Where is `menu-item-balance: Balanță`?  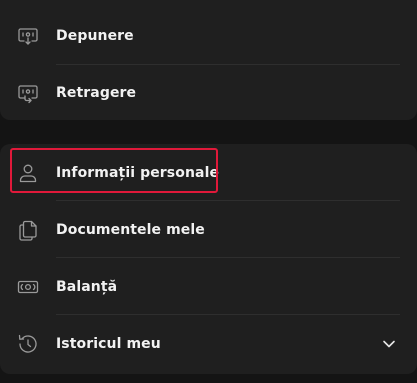 menu-item-balance: Balanță is located at coordinates (208, 286).